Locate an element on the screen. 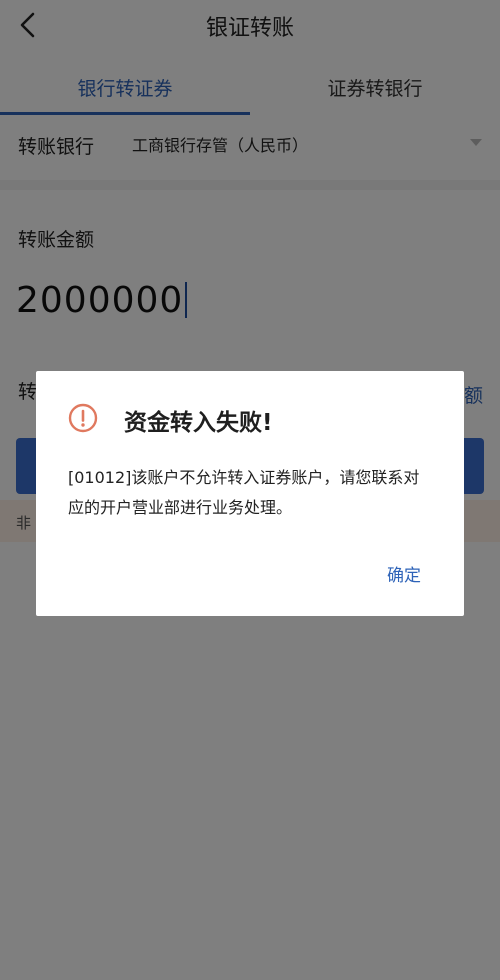 The image size is (500, 980). dialog-ok-button: 确定 is located at coordinates (404, 576).